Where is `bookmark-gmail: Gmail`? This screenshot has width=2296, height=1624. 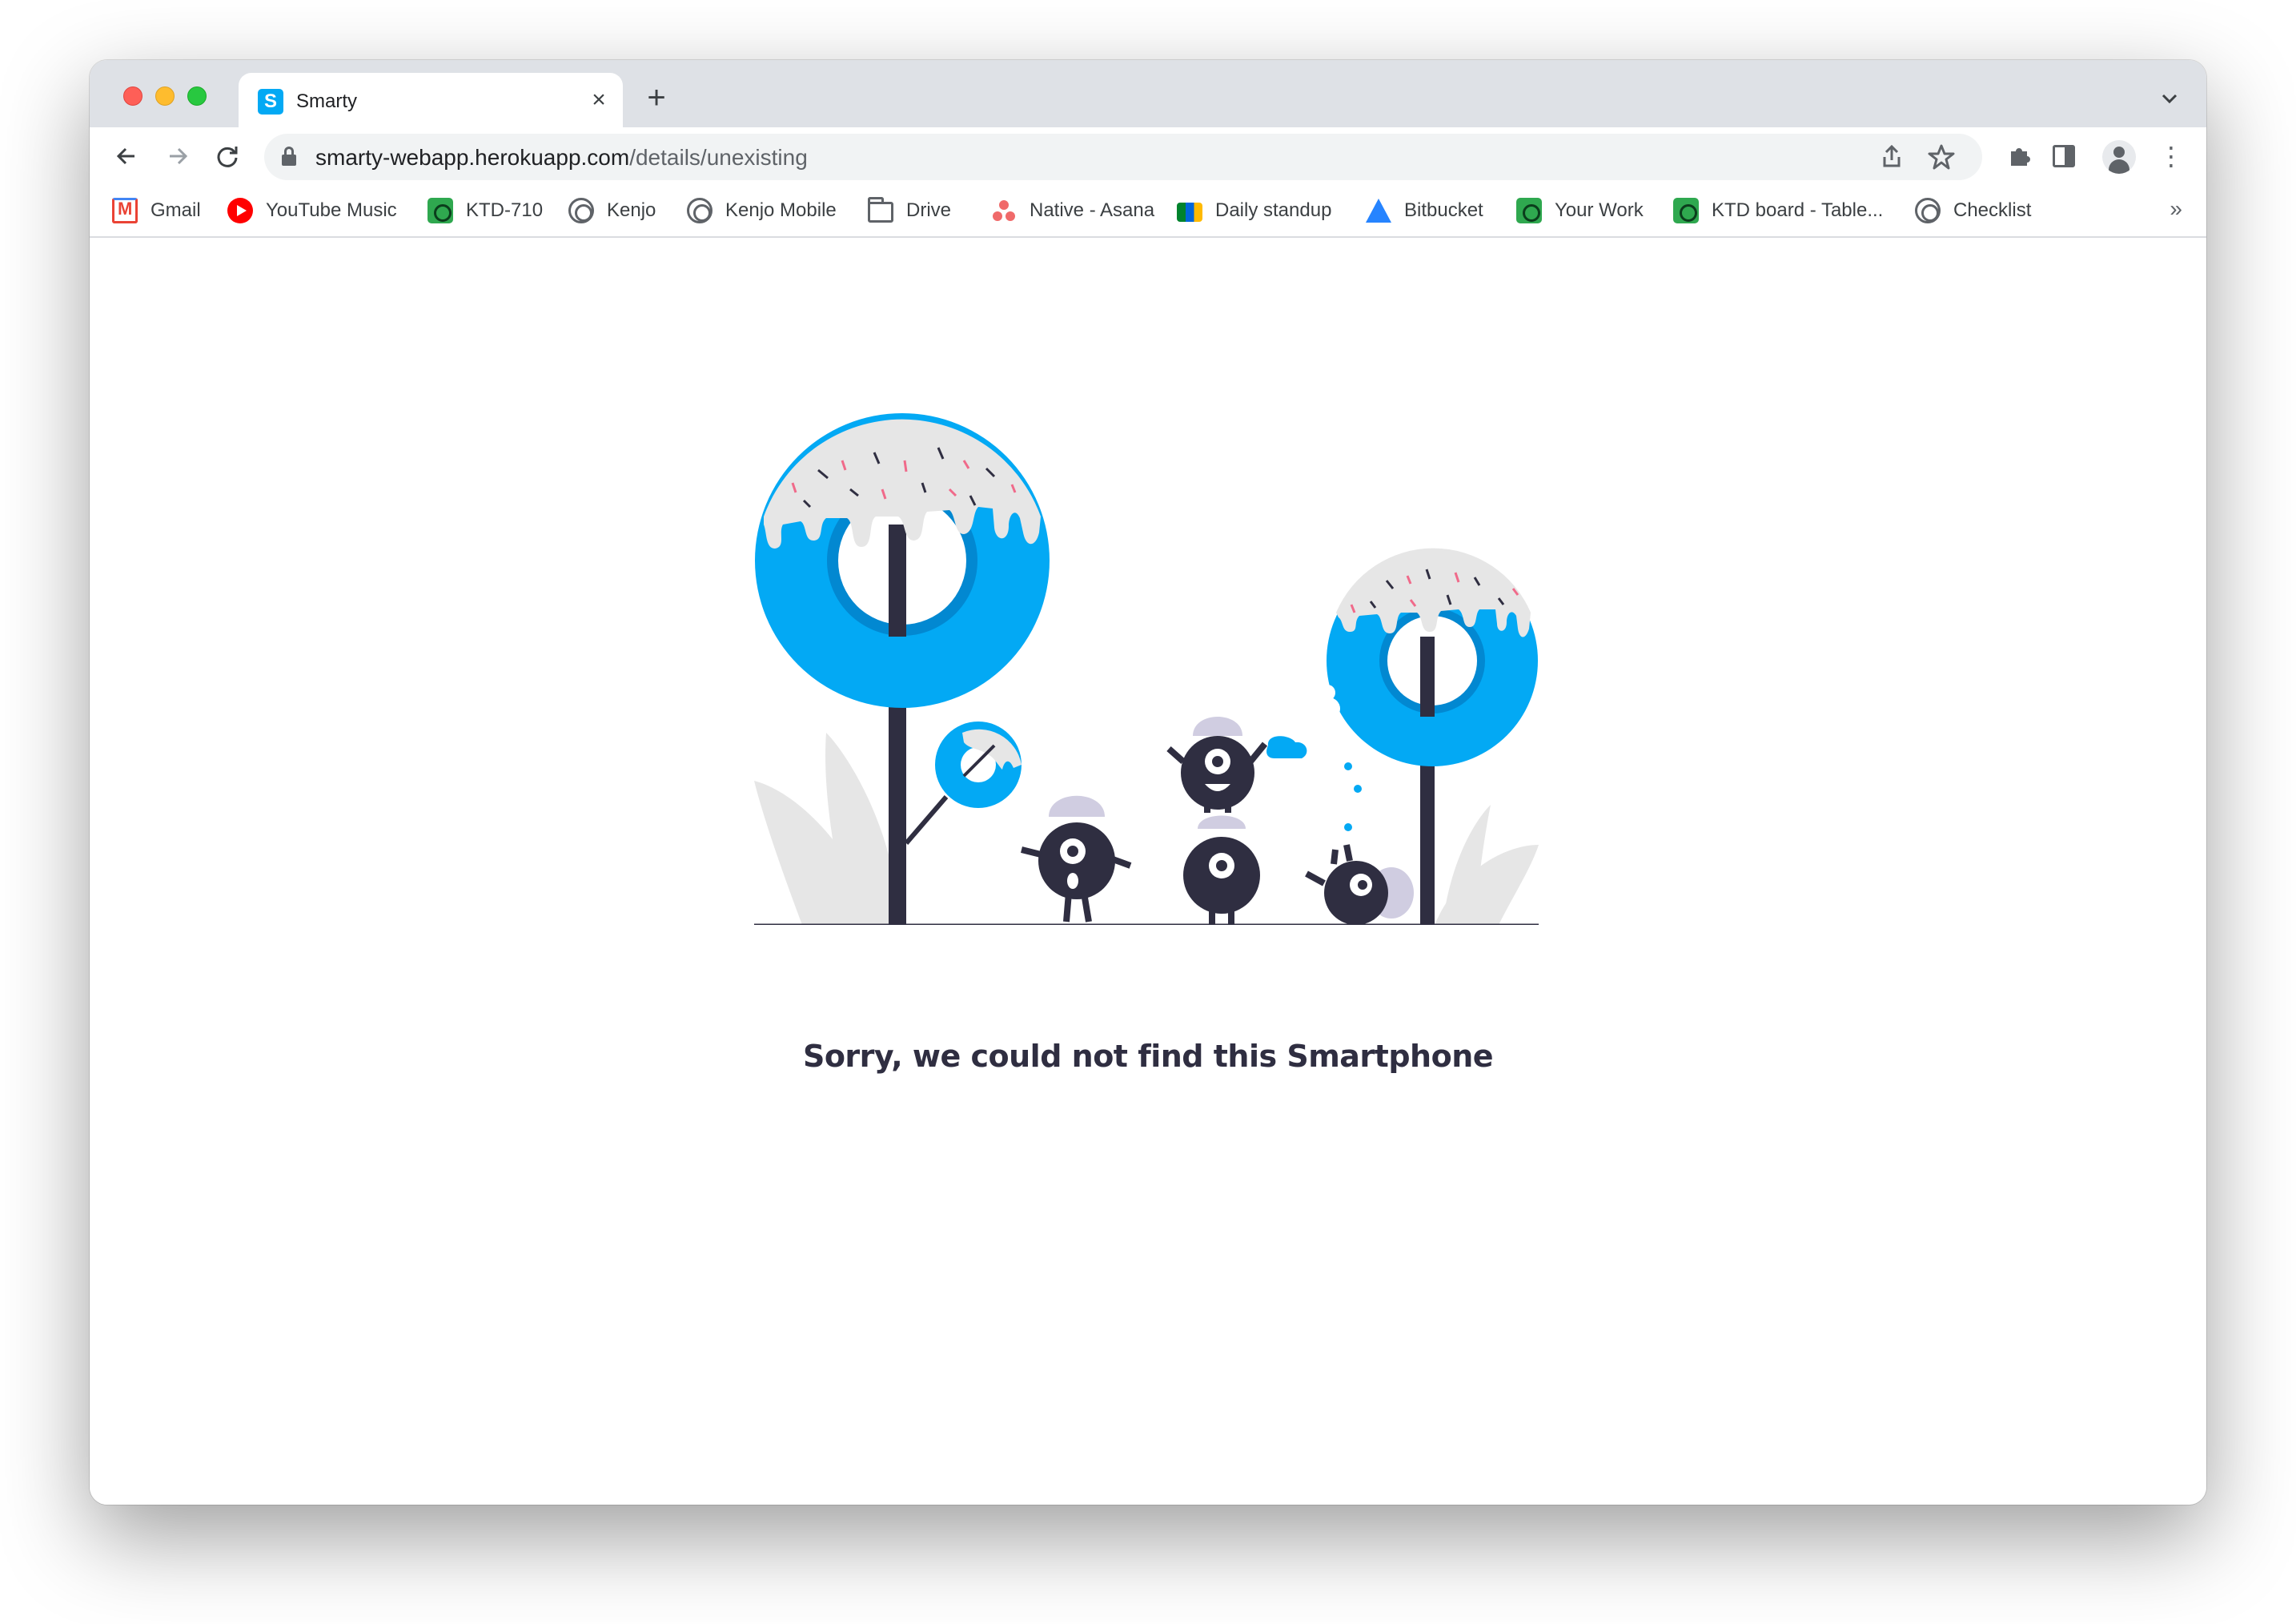 bookmark-gmail: Gmail is located at coordinates (156, 210).